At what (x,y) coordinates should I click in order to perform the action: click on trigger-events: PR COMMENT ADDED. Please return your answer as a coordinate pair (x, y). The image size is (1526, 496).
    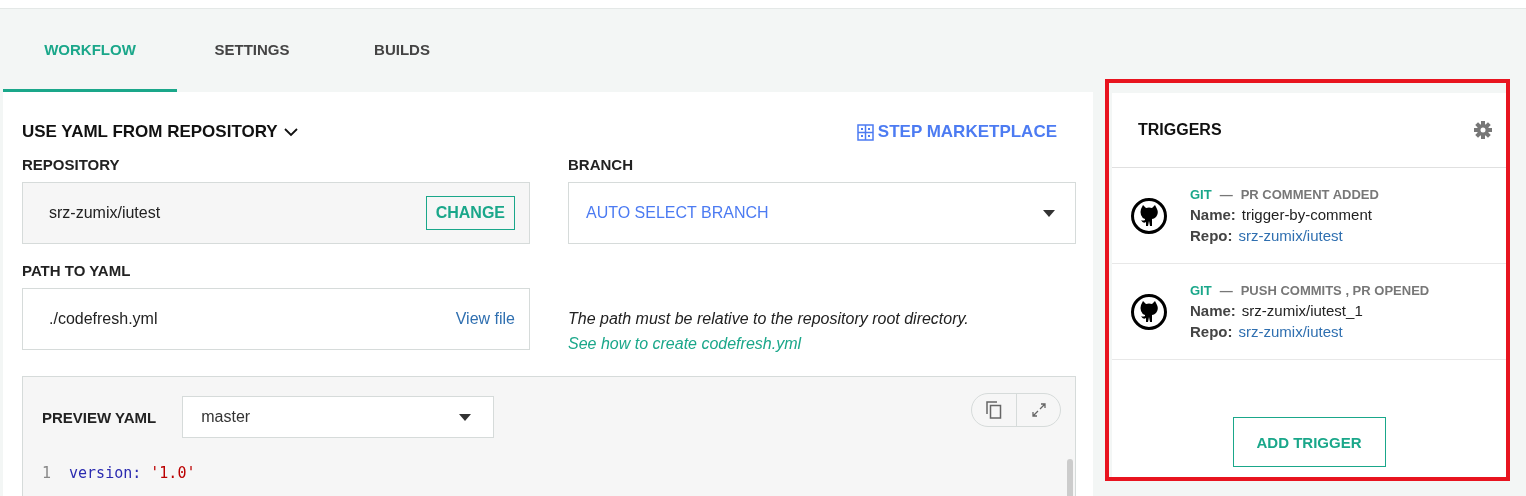
    Looking at the image, I should click on (1309, 194).